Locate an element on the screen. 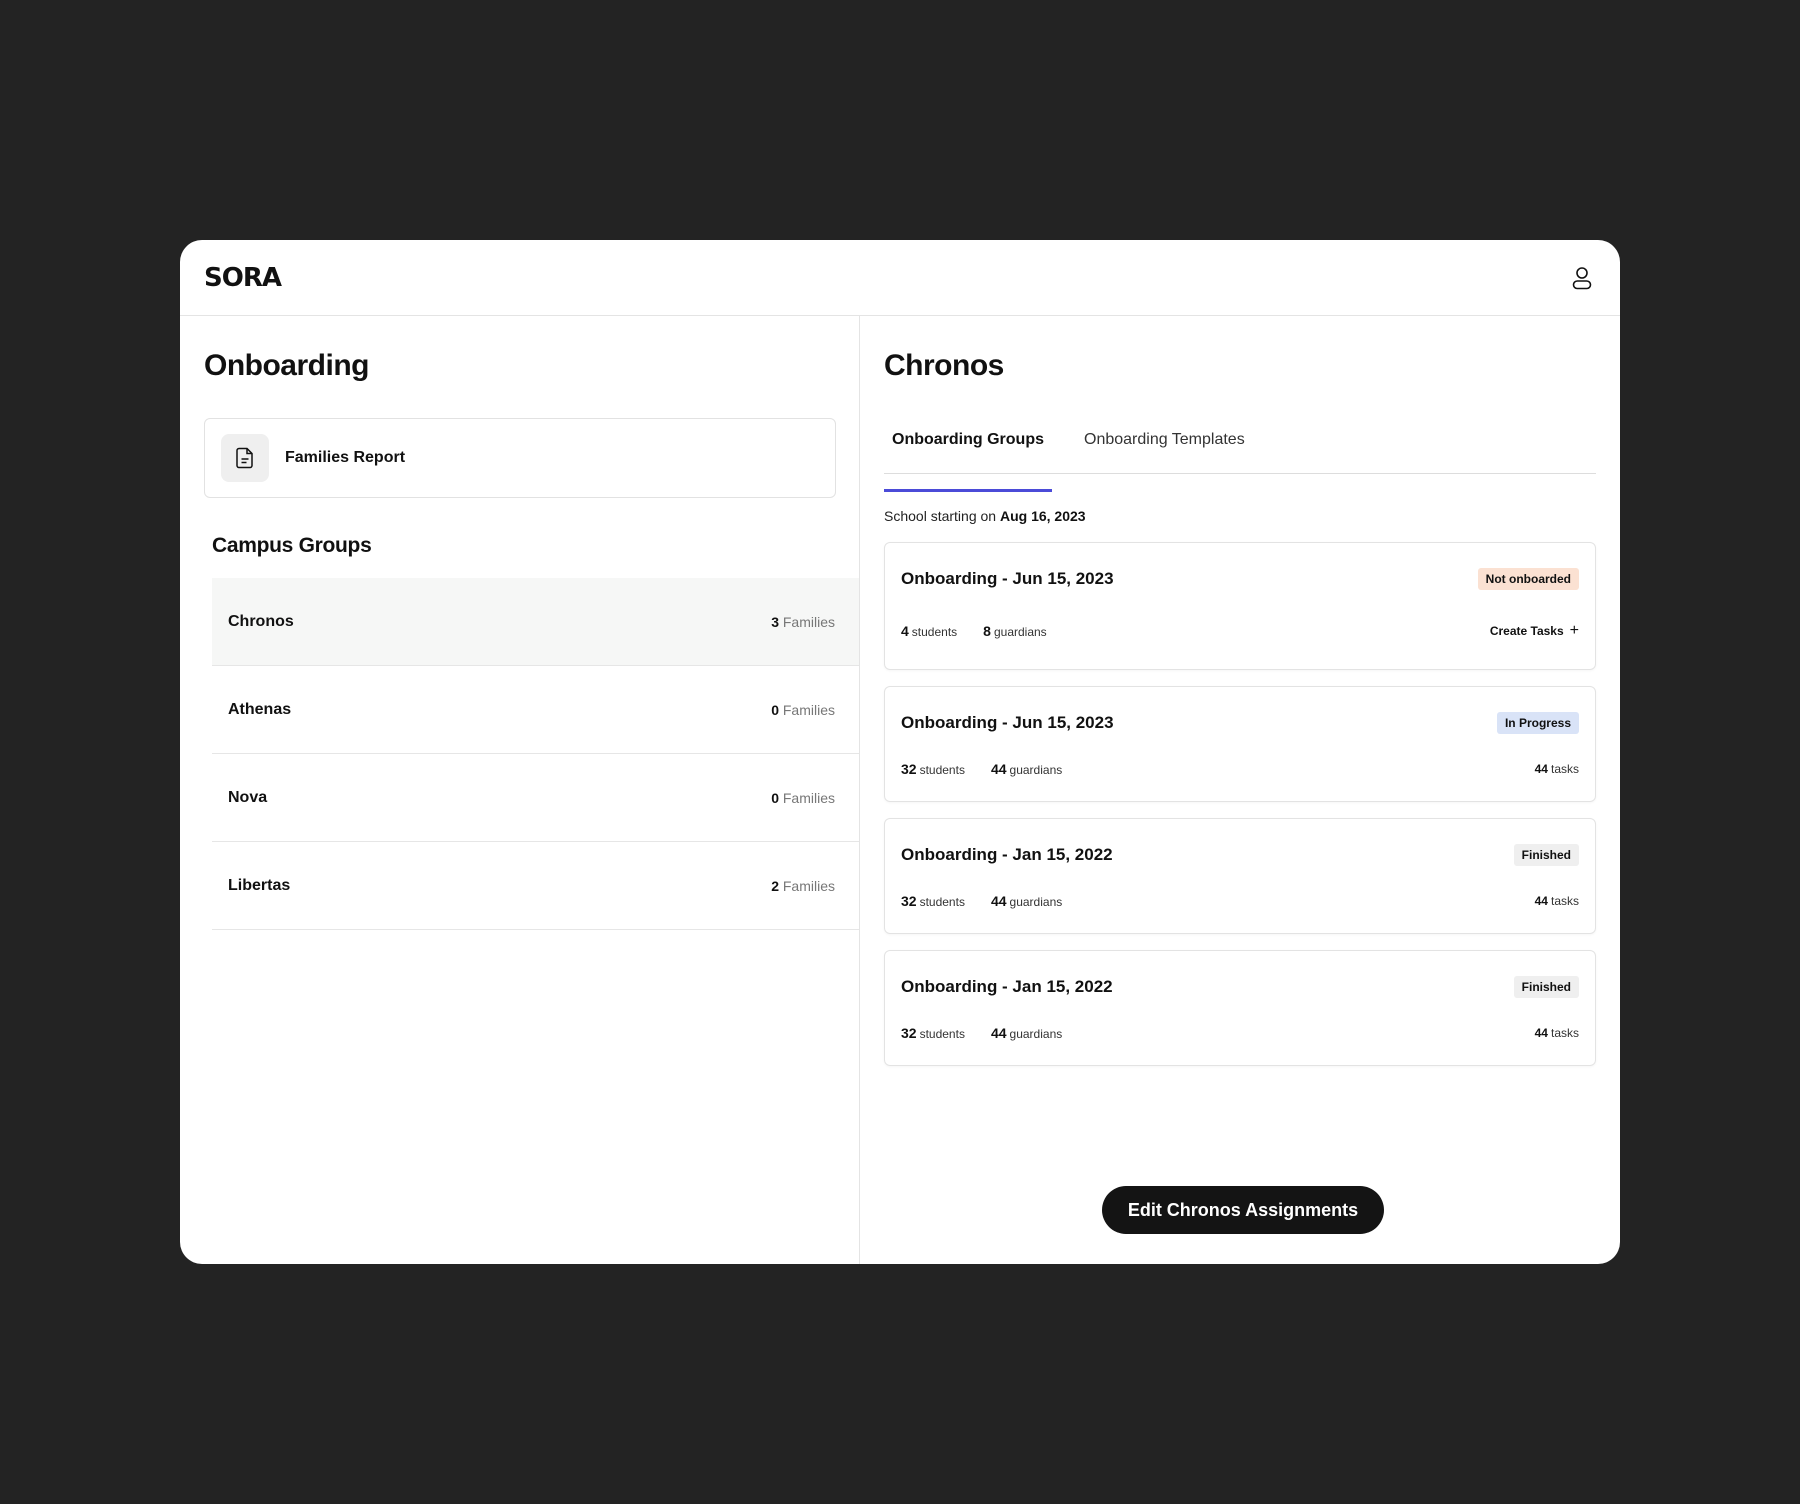 The image size is (1800, 1504). document-icon is located at coordinates (245, 458).